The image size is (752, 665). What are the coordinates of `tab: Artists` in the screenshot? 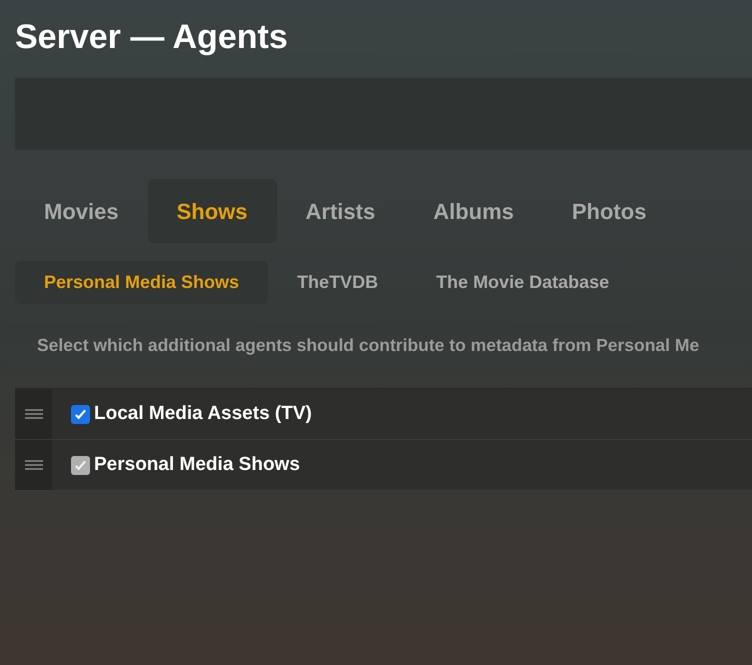 It's located at (340, 211).